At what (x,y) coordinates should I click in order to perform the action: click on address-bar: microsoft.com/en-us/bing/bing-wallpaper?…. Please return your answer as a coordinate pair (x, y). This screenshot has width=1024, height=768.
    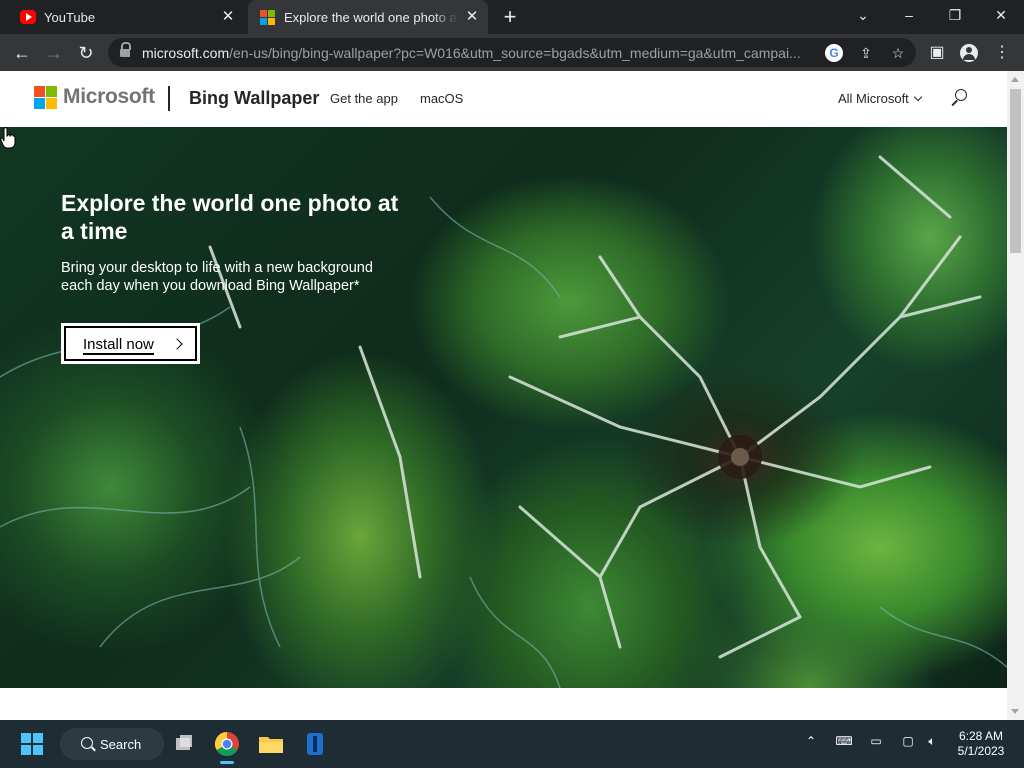
    Looking at the image, I should click on (512, 52).